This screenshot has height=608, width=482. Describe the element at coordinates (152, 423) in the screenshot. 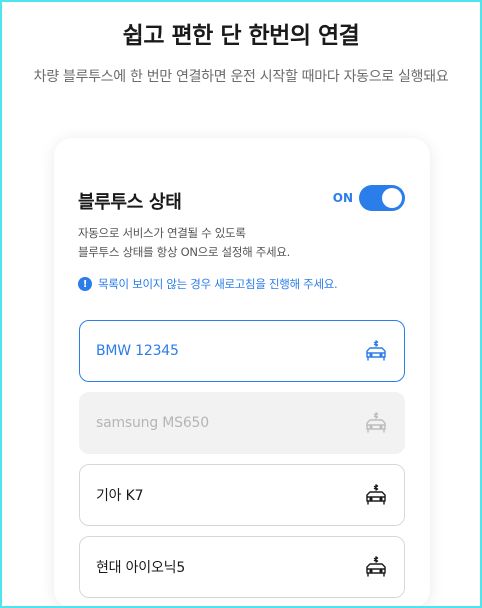

I see `device-name: samsung MS650` at that location.